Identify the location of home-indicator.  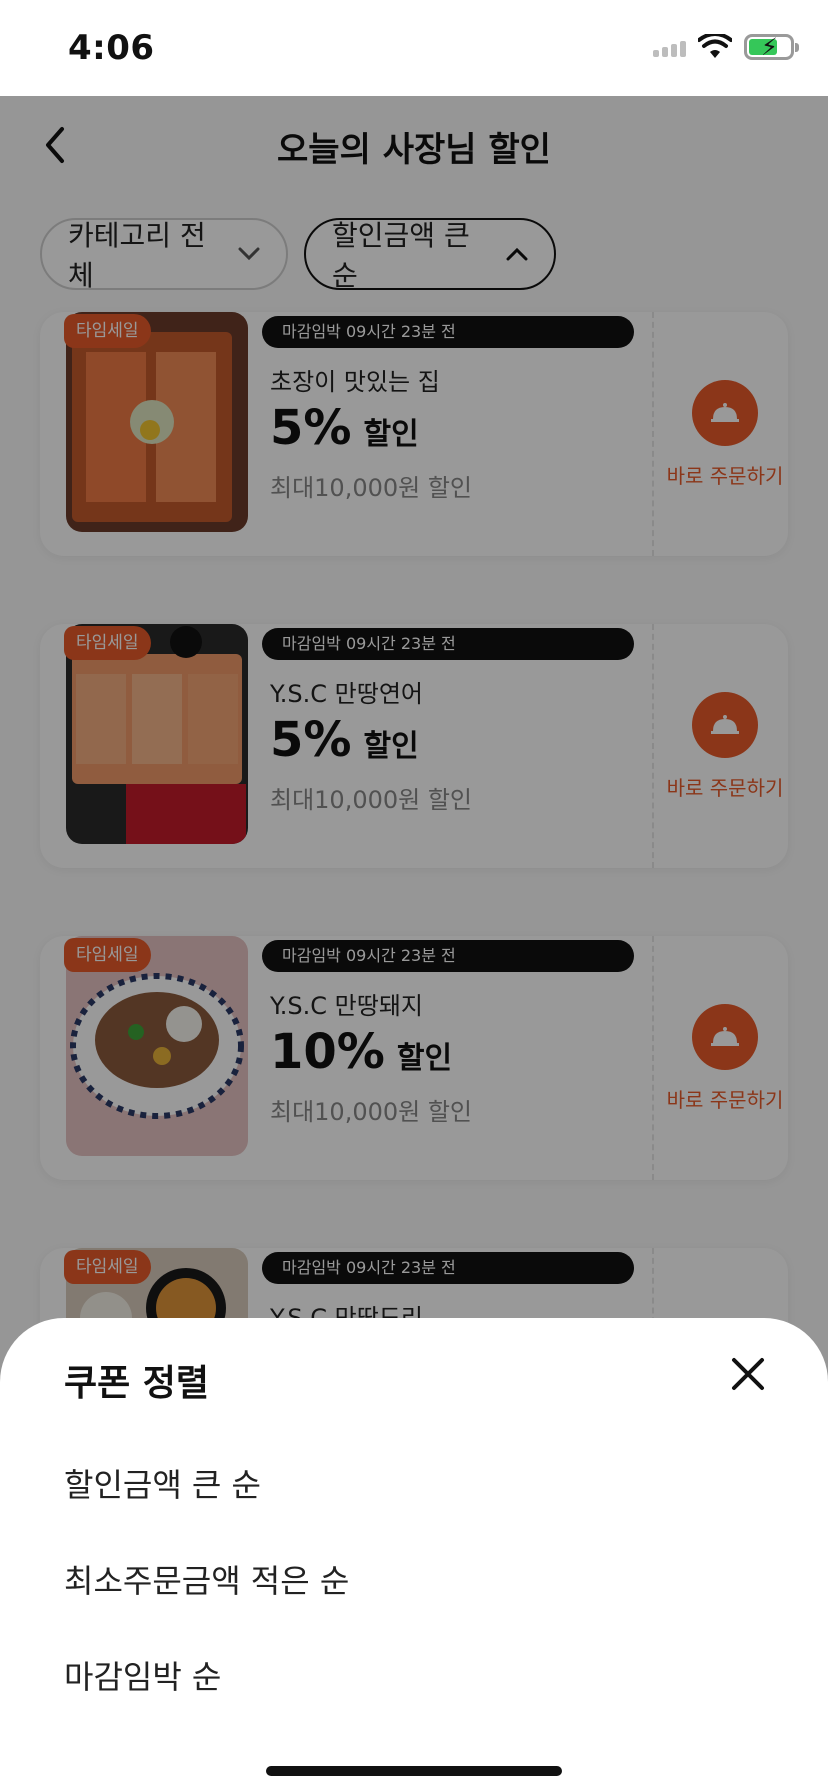
(414, 1771).